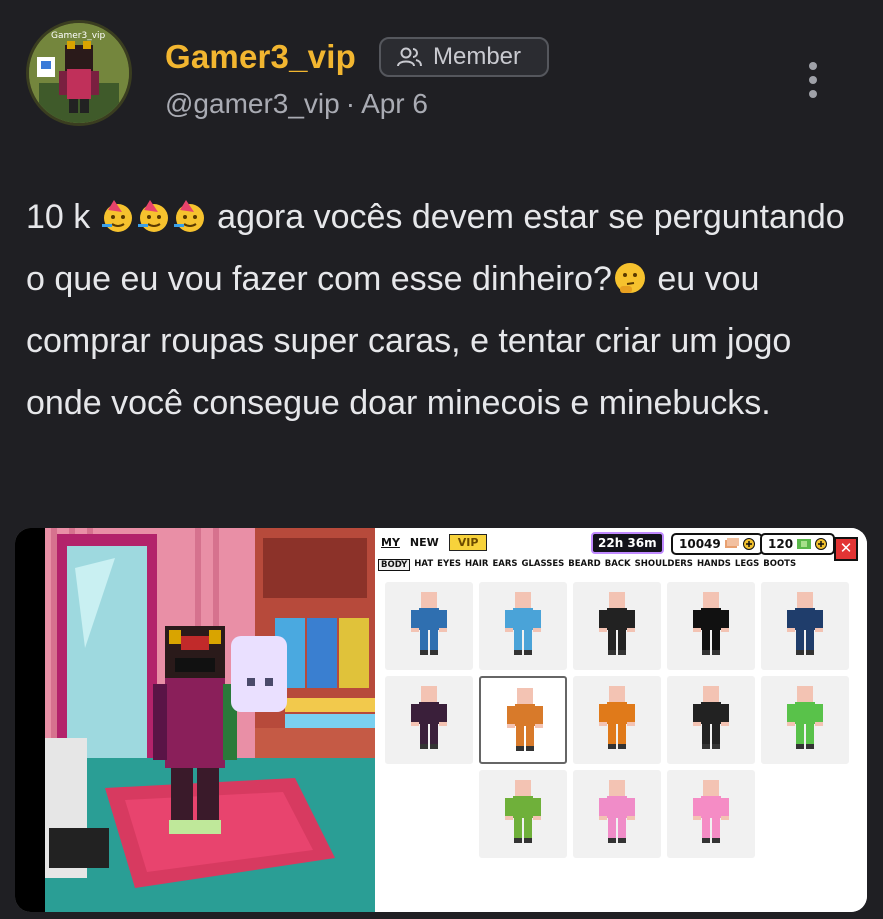 Image resolution: width=883 pixels, height=919 pixels. Describe the element at coordinates (584, 565) in the screenshot. I see `category-tab-beard: BEARD` at that location.